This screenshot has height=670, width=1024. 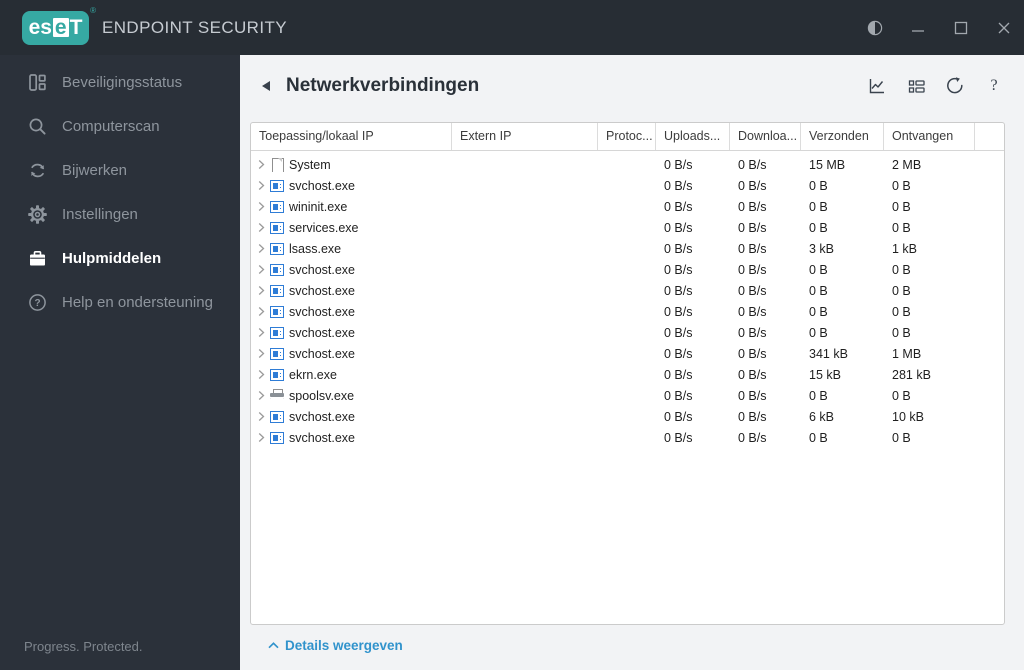 I want to click on contrast-toggle-button, so click(x=874, y=27).